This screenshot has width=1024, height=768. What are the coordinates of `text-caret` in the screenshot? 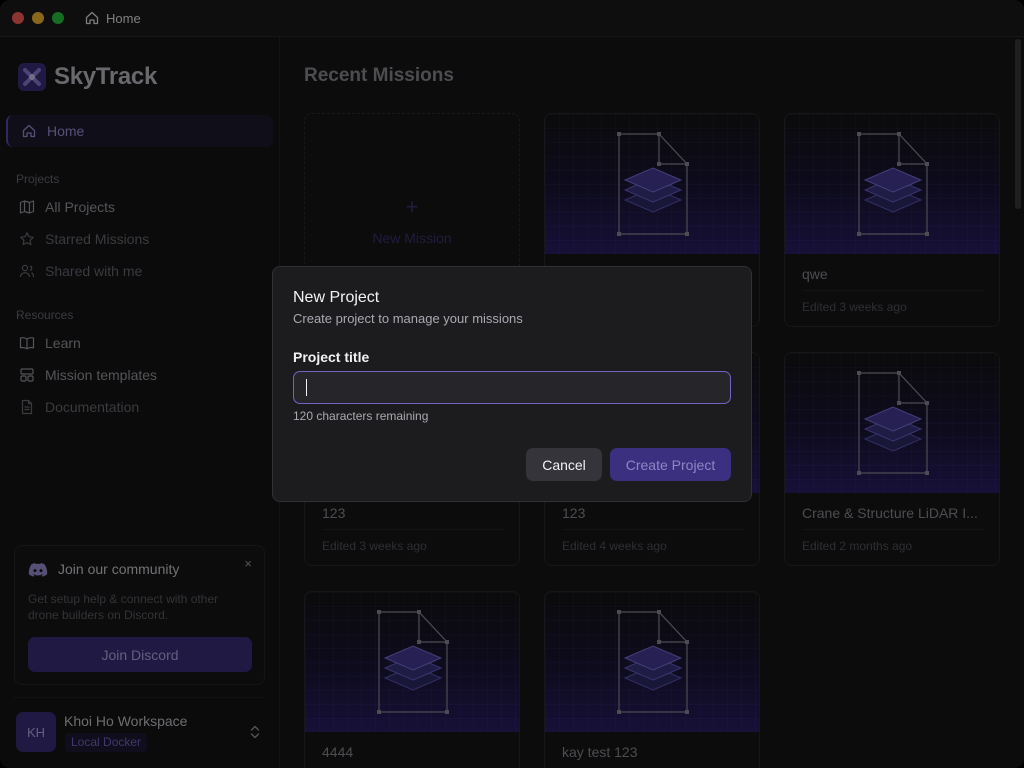 It's located at (306, 387).